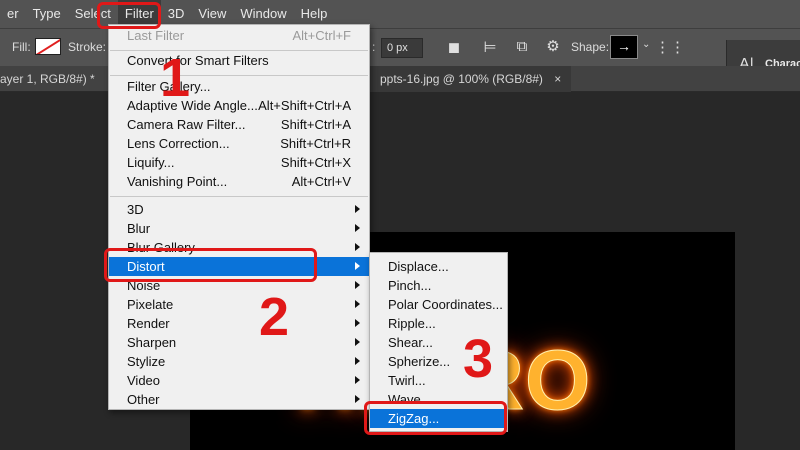  What do you see at coordinates (239, 304) in the screenshot?
I see `menu-item-pixelate: Pixelate` at bounding box center [239, 304].